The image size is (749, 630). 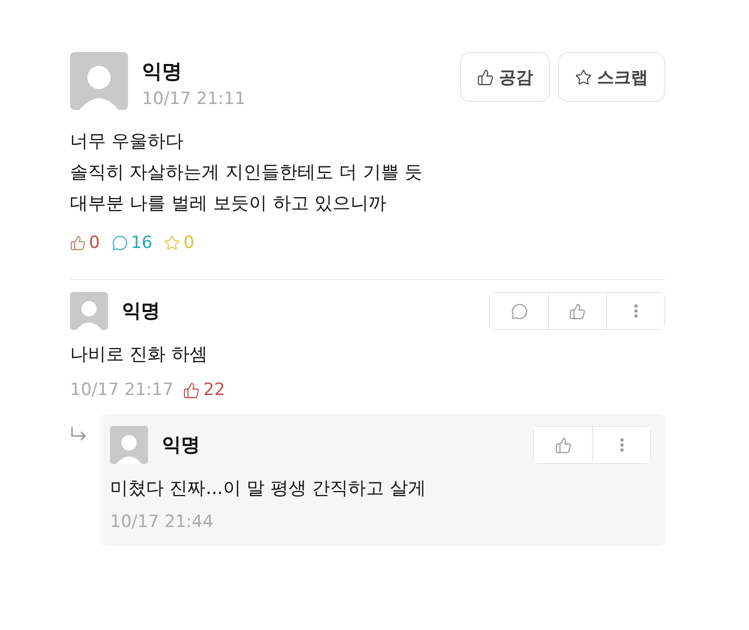 What do you see at coordinates (141, 243) in the screenshot?
I see `comment-count: 16` at bounding box center [141, 243].